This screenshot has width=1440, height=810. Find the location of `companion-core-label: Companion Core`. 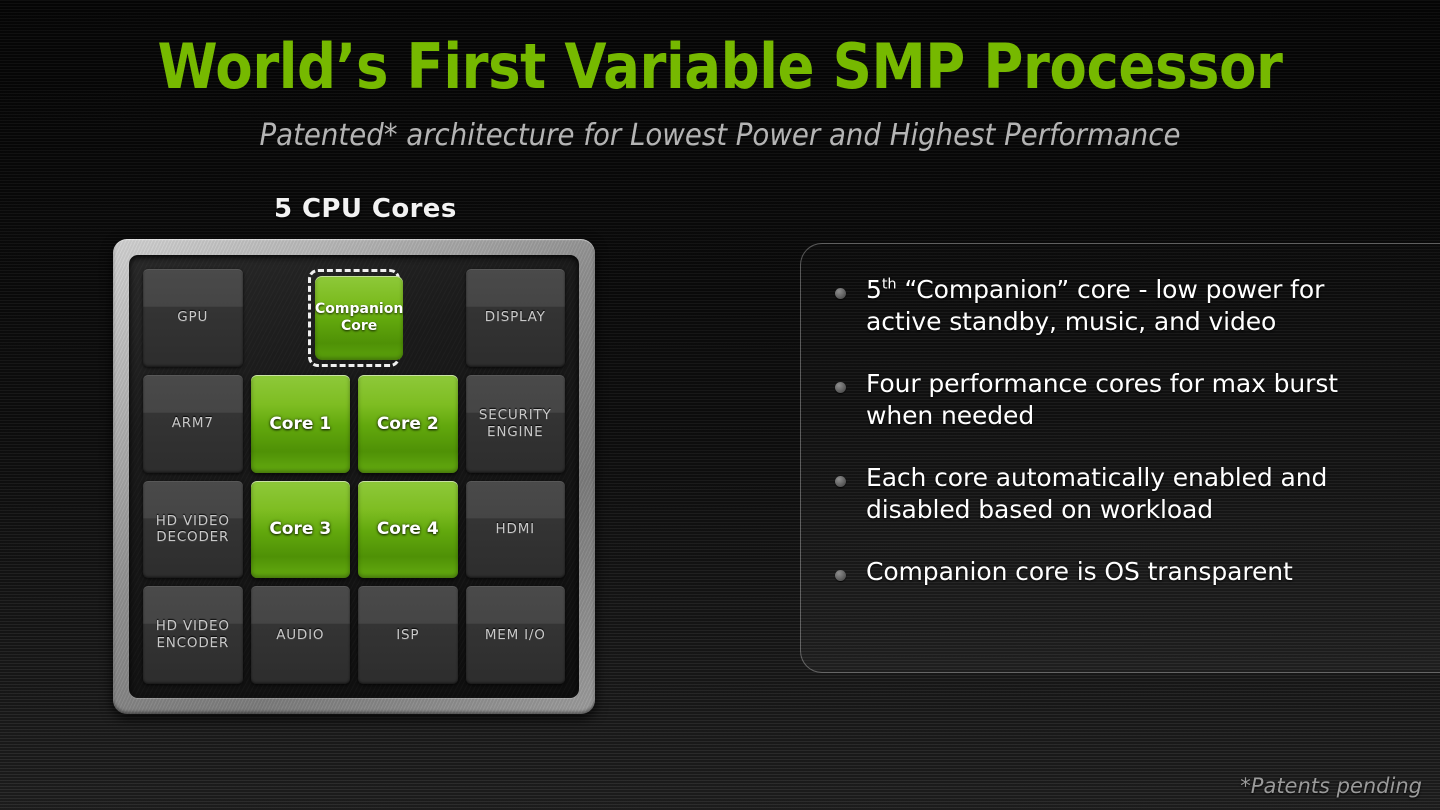

companion-core-label: Companion Core is located at coordinates (359, 318).